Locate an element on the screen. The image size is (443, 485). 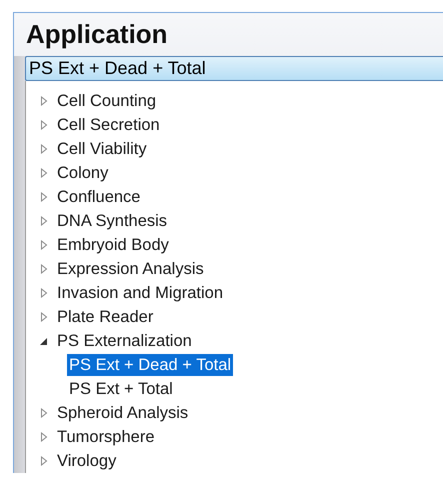
tree-item: Virology is located at coordinates (86, 461).